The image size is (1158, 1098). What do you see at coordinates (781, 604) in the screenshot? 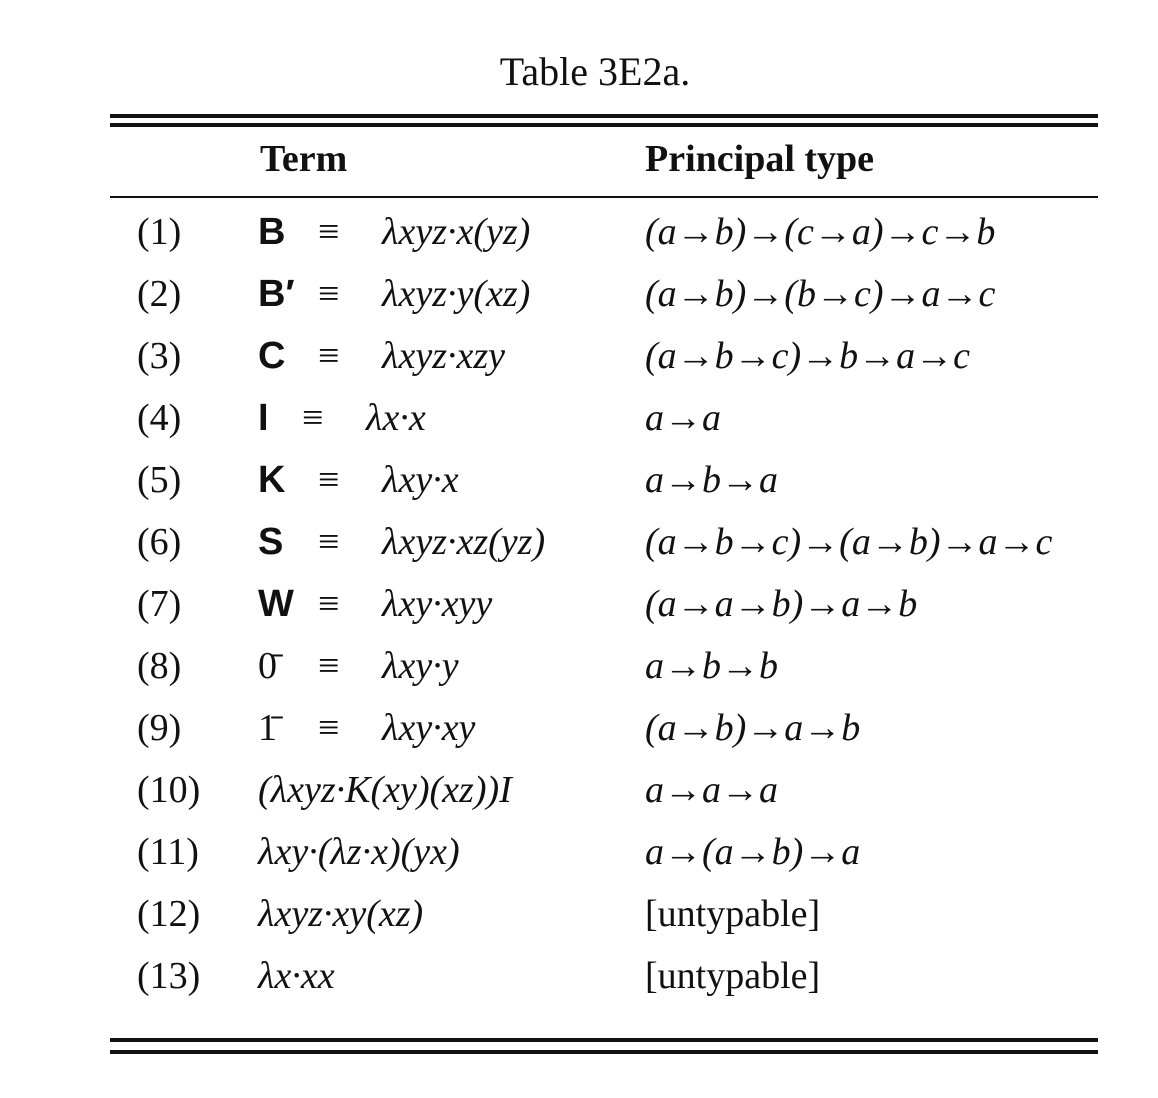
I see `principal-type: (a→a→b)→a→b` at bounding box center [781, 604].